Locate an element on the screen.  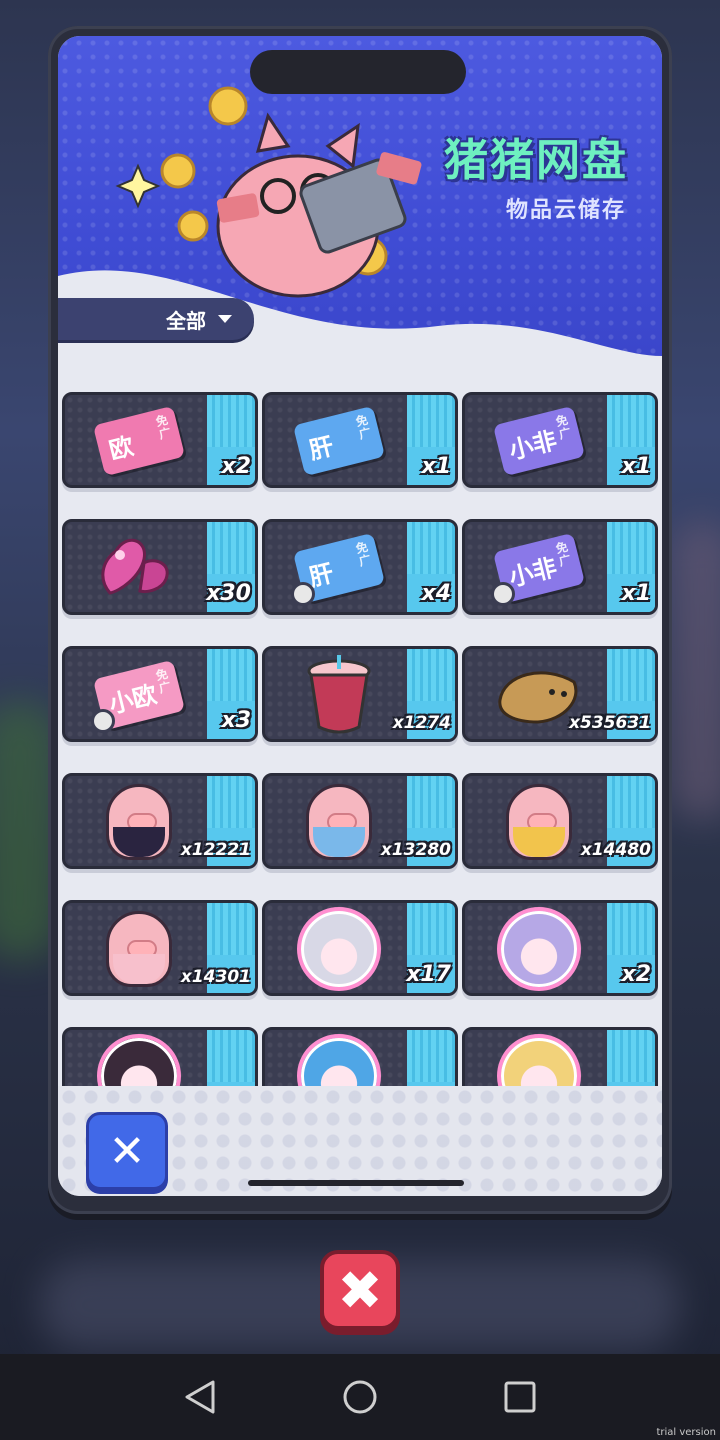
inventory-slot: x17 is located at coordinates (360, 940).